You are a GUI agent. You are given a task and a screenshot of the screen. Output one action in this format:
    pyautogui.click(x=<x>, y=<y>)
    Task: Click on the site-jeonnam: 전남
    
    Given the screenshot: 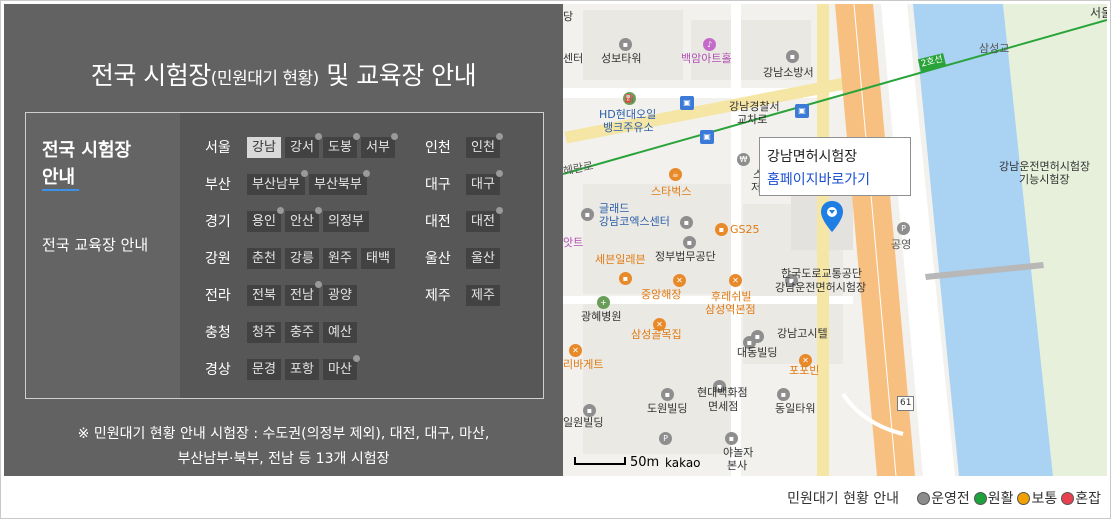 What is the action you would take?
    pyautogui.click(x=303, y=293)
    